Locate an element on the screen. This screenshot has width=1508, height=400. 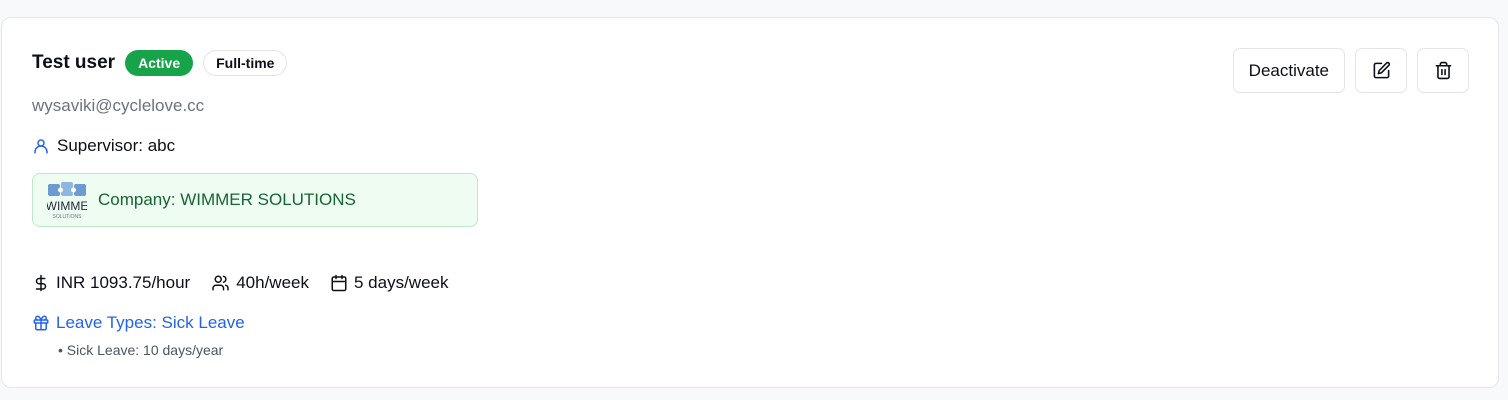
gift-icon is located at coordinates (41, 323).